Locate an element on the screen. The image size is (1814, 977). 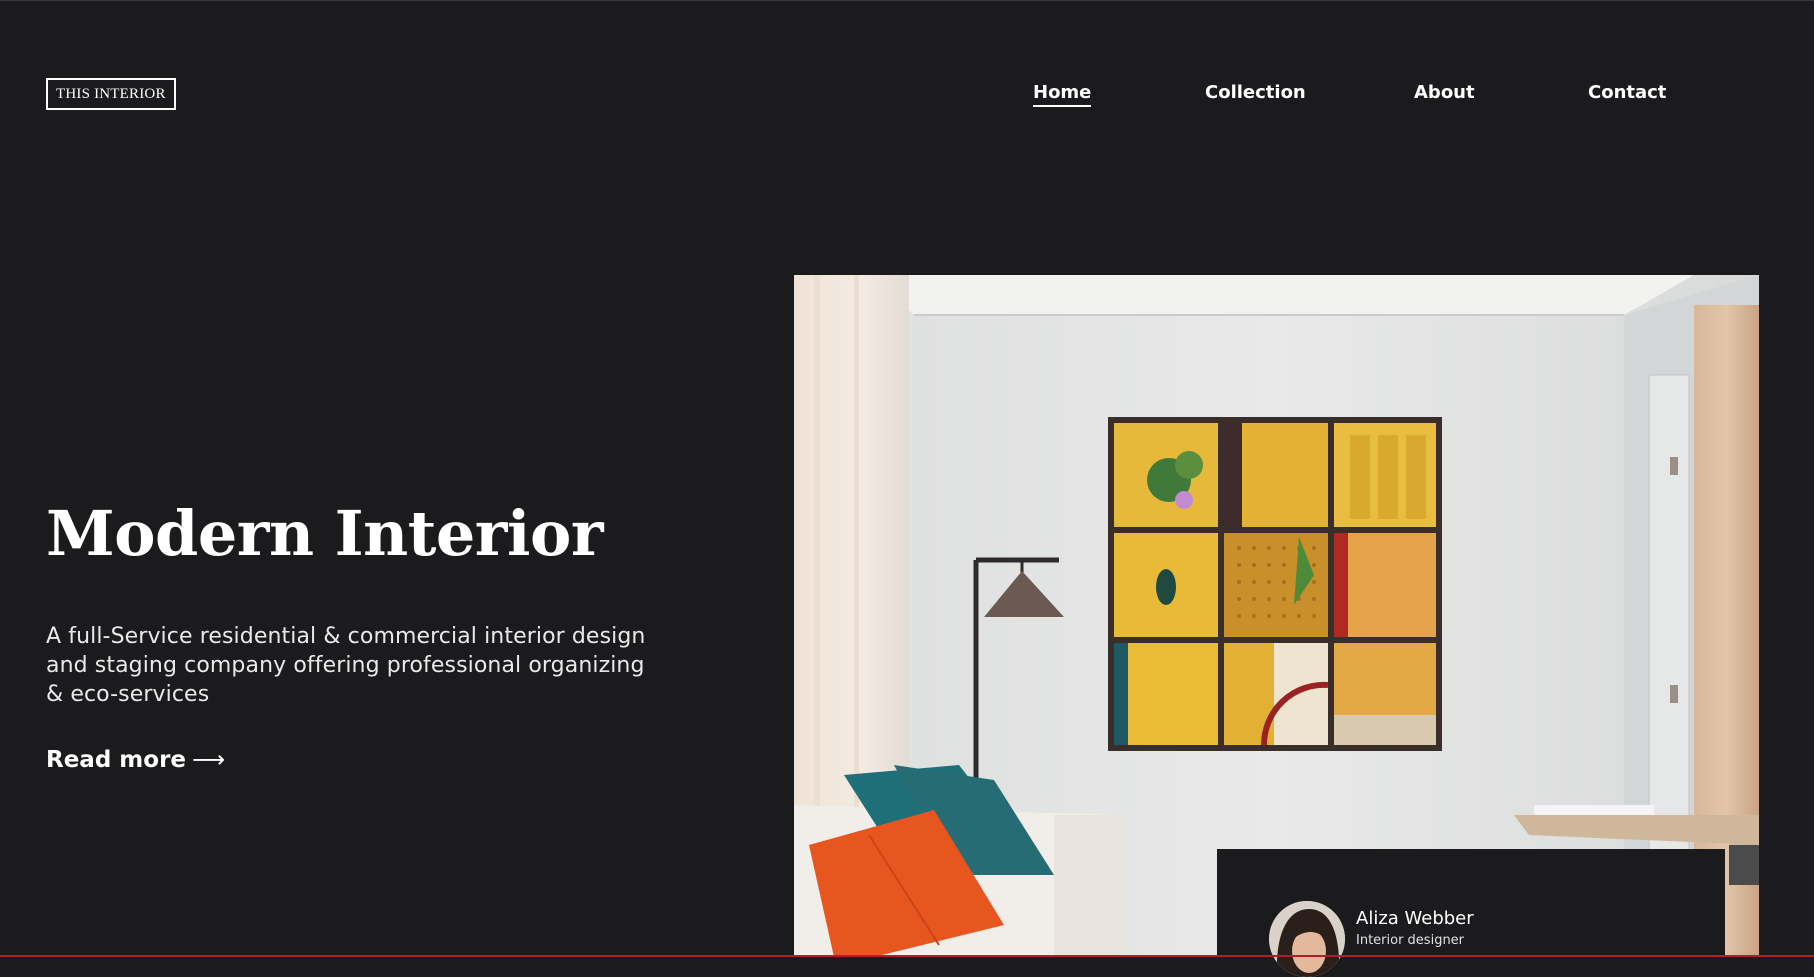
designer-card: Aliza Webber Interior designer is located at coordinates (1471, 913).